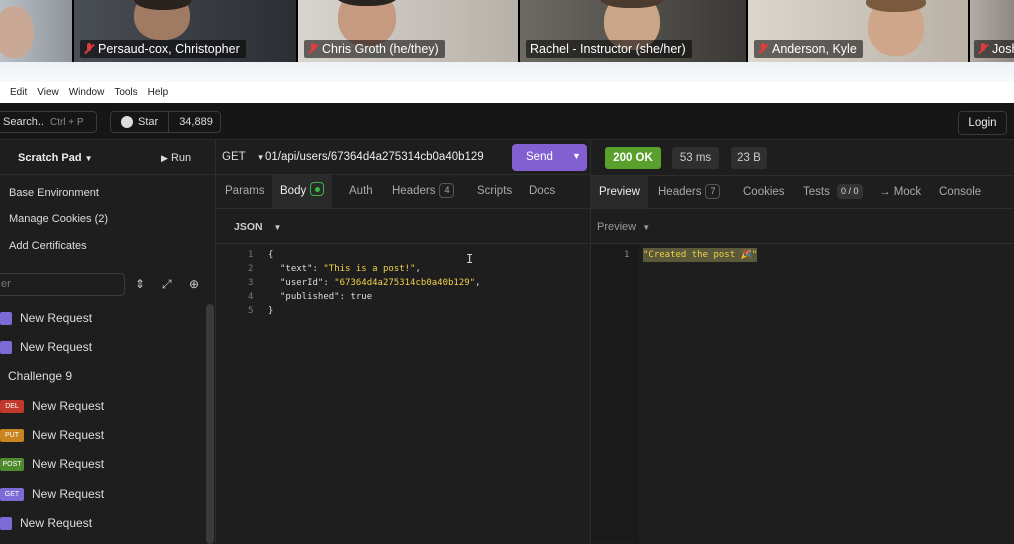 The width and height of the screenshot is (1014, 544). I want to click on tab-body: Body, so click(302, 191).